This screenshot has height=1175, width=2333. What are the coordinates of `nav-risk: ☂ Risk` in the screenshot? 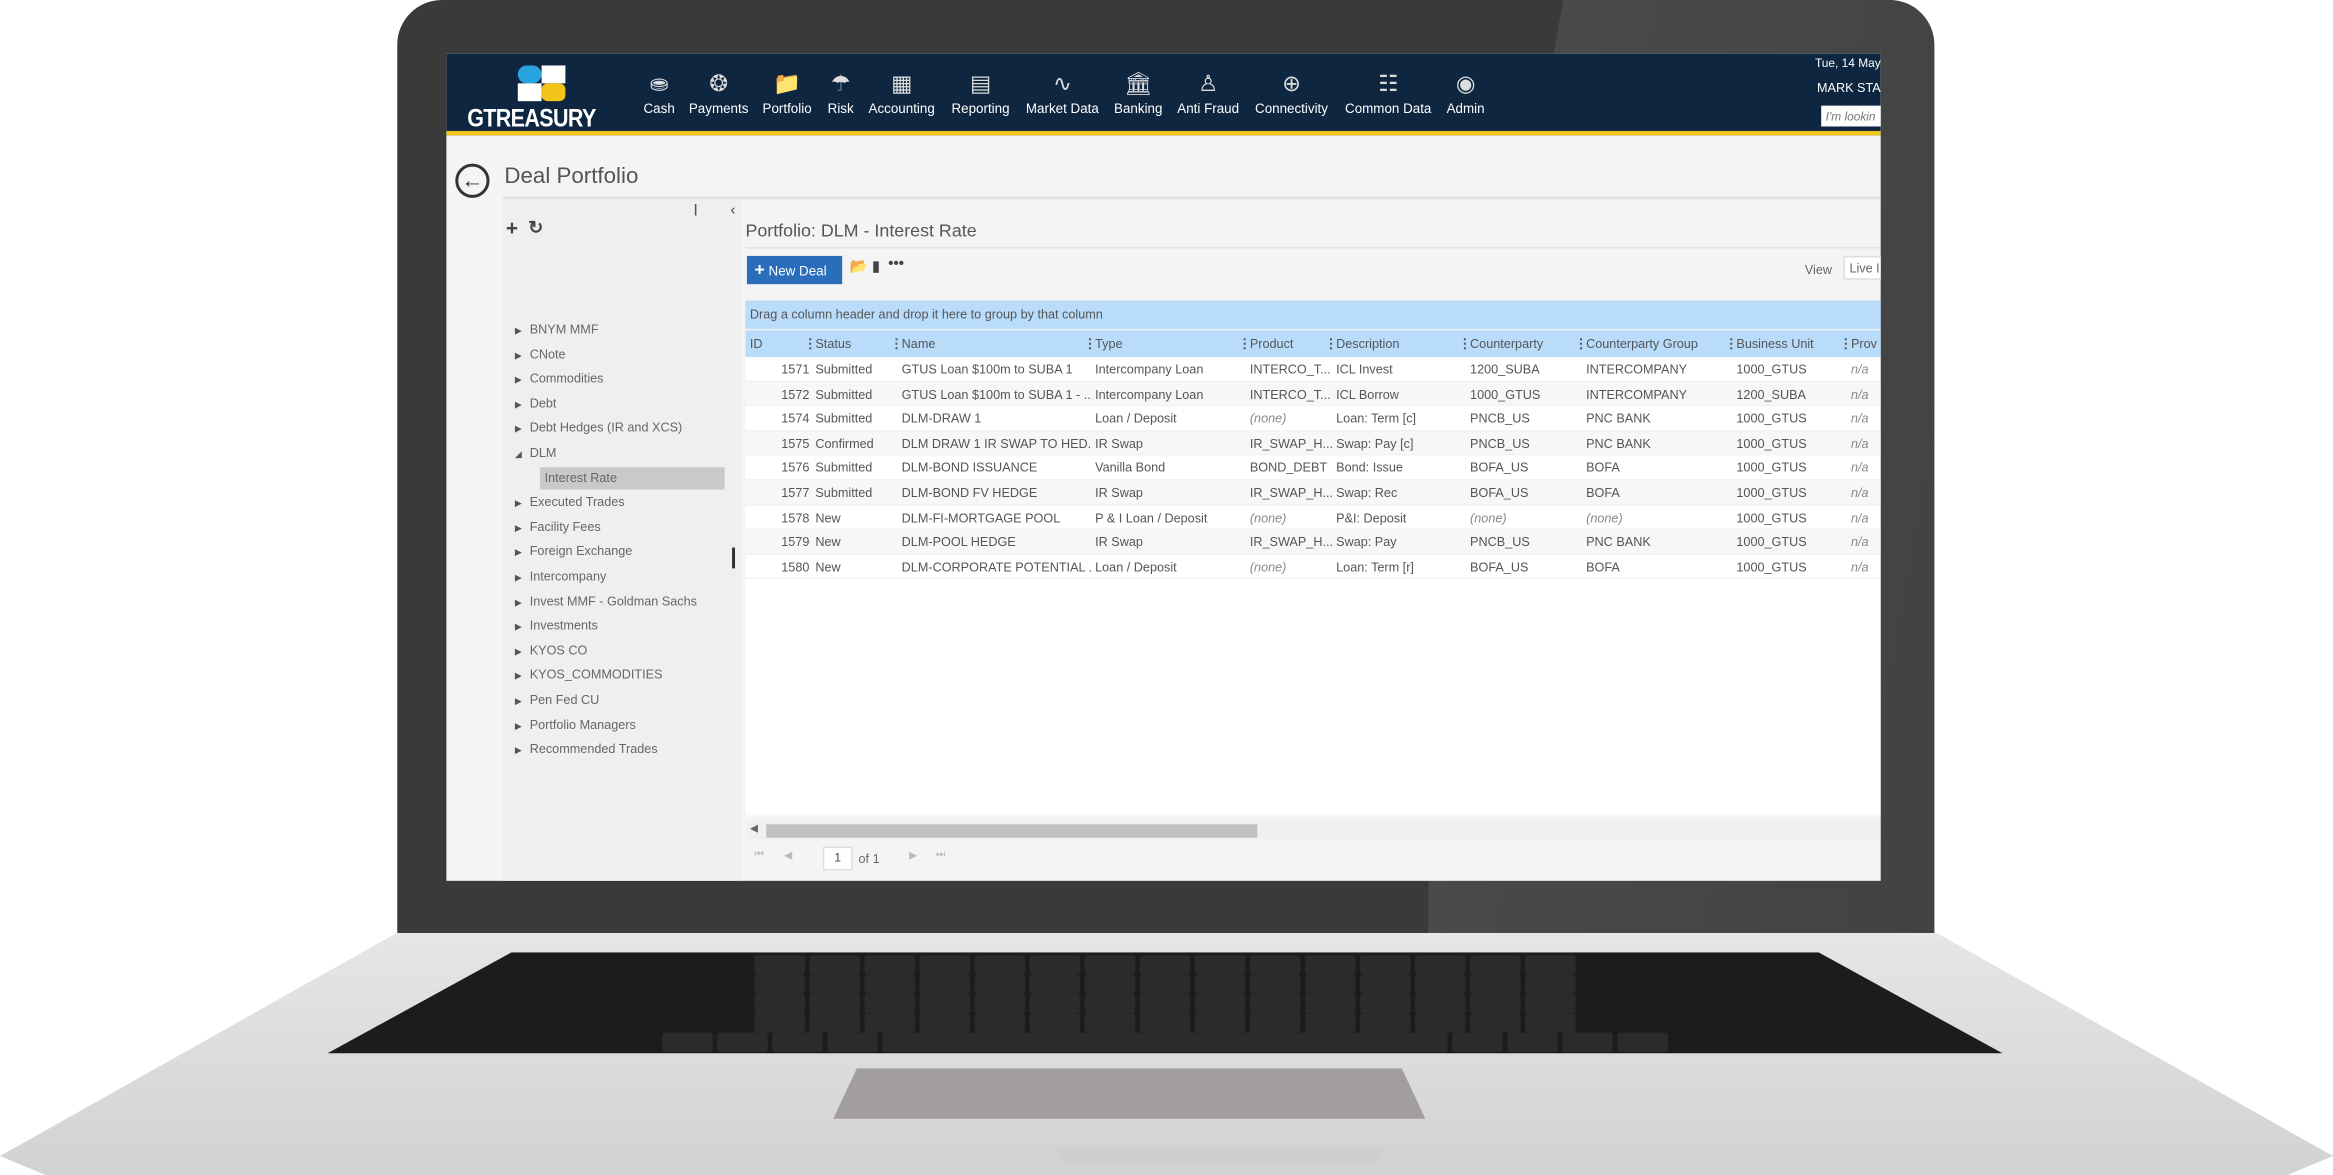 It's located at (841, 92).